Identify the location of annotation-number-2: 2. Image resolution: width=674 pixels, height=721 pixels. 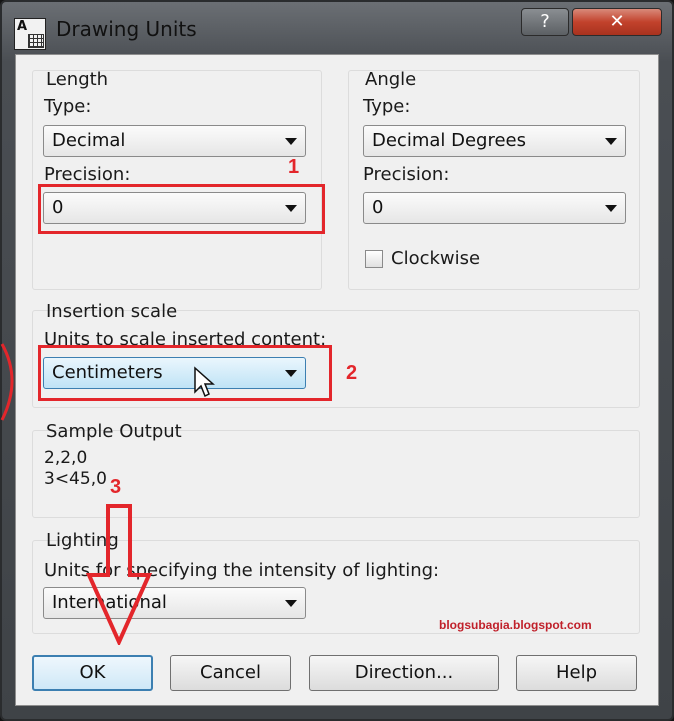
(352, 373).